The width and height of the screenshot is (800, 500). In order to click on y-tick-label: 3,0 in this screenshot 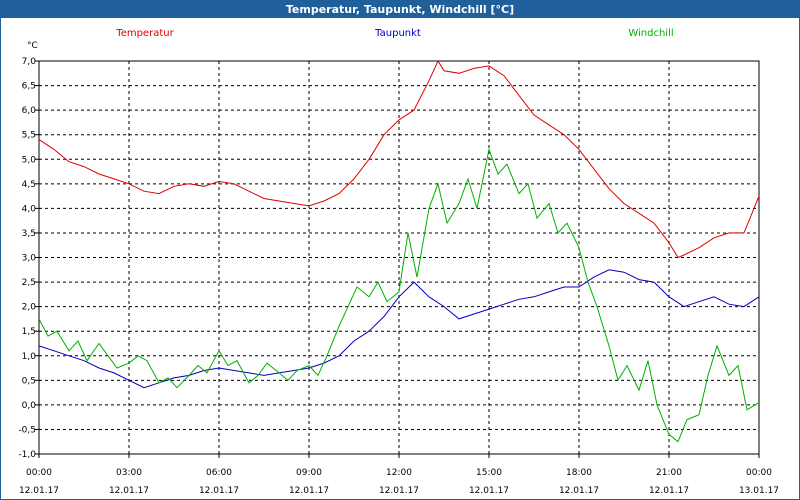, I will do `click(29, 259)`.